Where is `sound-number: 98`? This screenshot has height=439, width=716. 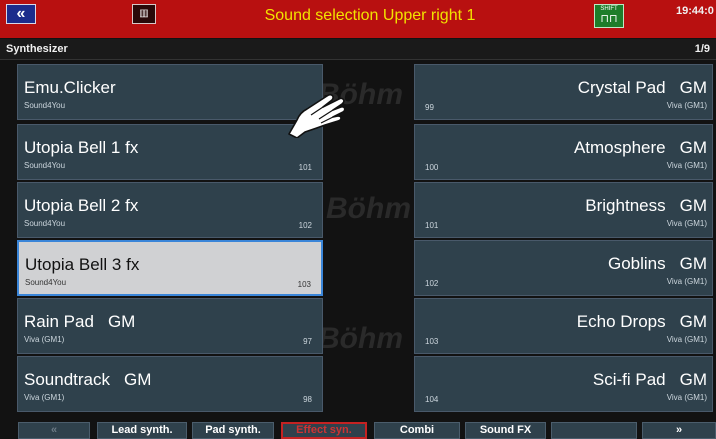 sound-number: 98 is located at coordinates (307, 399).